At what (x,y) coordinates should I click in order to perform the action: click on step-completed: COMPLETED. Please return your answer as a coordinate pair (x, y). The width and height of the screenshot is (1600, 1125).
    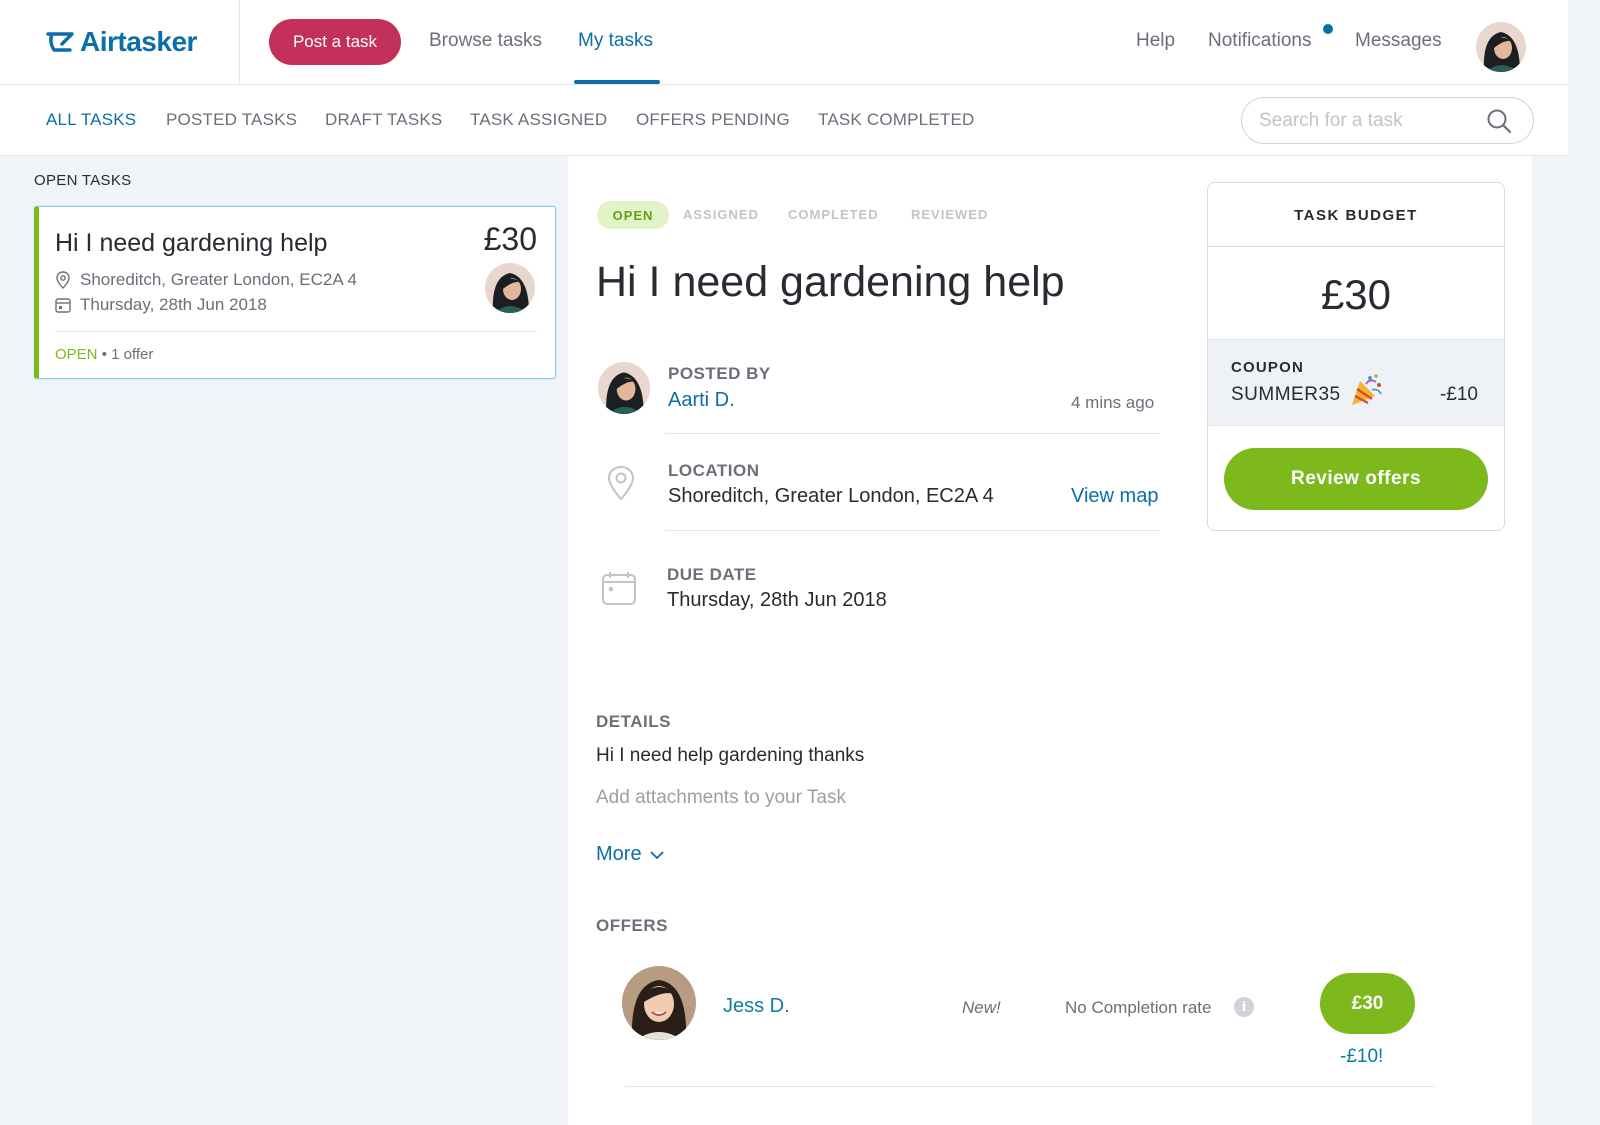
    Looking at the image, I should click on (833, 214).